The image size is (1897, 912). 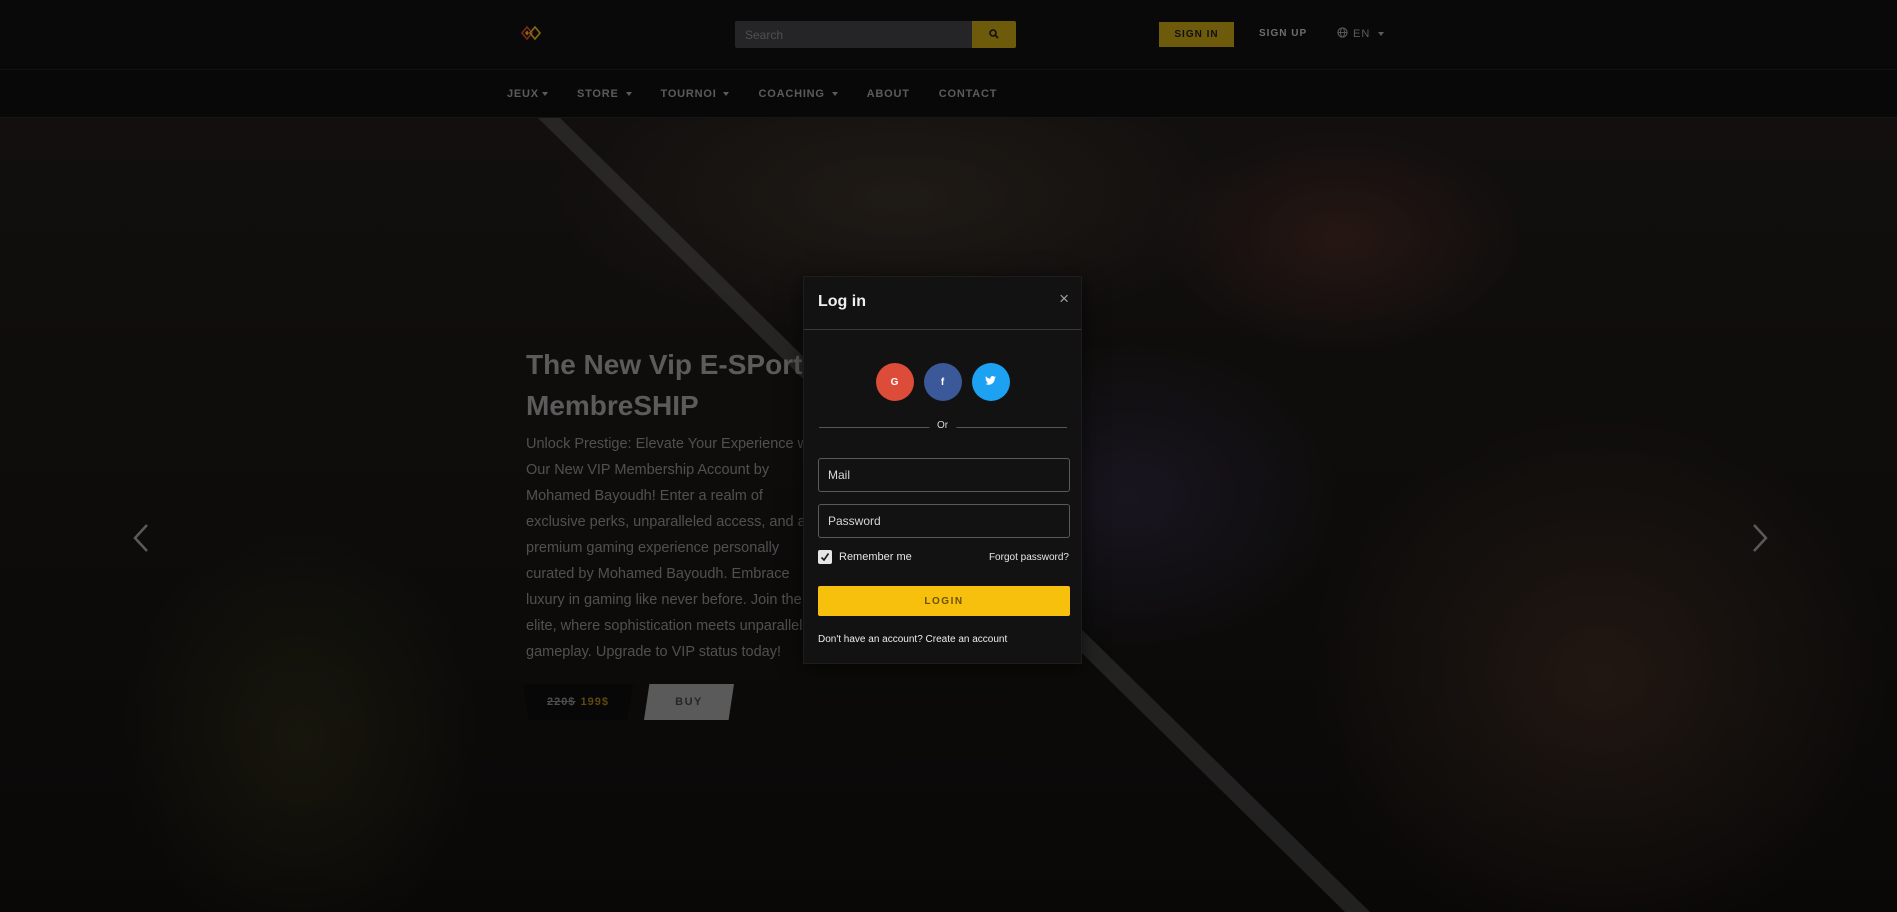 I want to click on login-button: LOGIN, so click(x=944, y=601).